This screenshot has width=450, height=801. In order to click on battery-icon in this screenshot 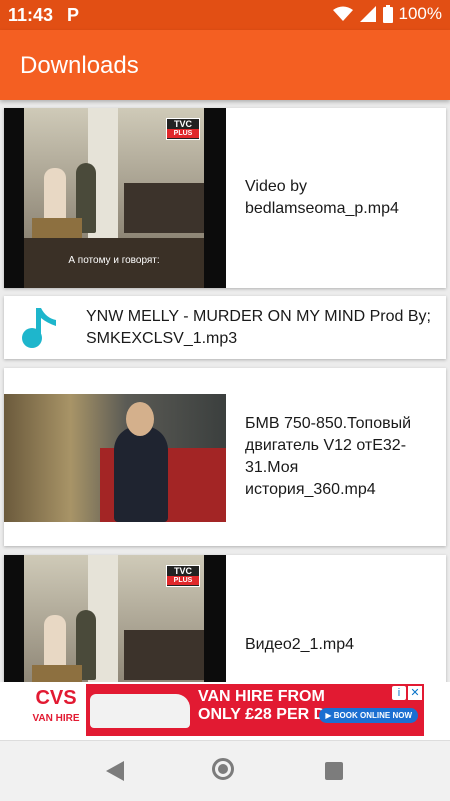, I will do `click(387, 14)`.